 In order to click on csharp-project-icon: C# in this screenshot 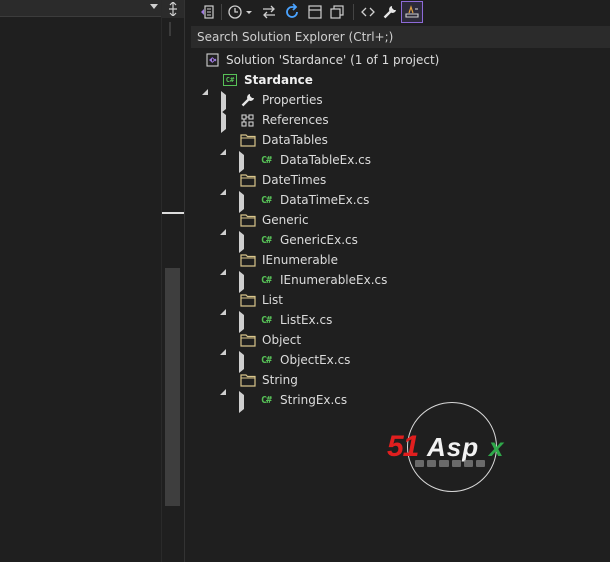, I will do `click(230, 80)`.